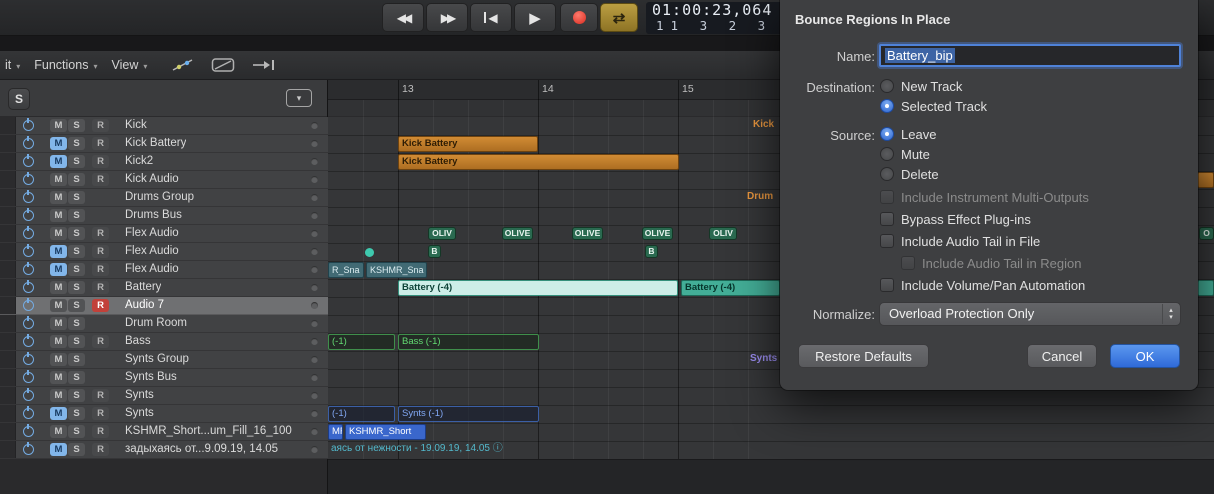 Image resolution: width=1214 pixels, height=494 pixels. What do you see at coordinates (1062, 356) in the screenshot?
I see `cancel-button: Cancel` at bounding box center [1062, 356].